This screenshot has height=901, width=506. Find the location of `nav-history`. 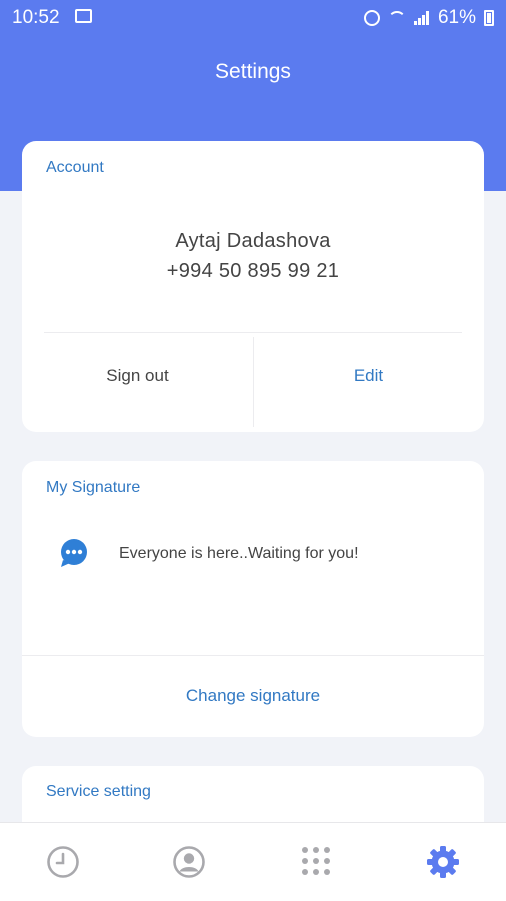

nav-history is located at coordinates (63, 862).